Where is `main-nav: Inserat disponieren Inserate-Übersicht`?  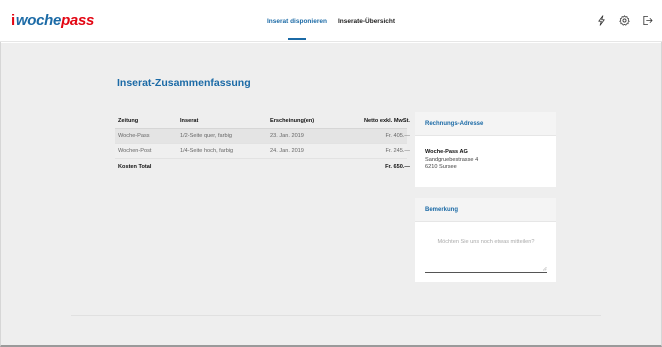 main-nav: Inserat disponieren Inserate-Übersicht is located at coordinates (331, 21).